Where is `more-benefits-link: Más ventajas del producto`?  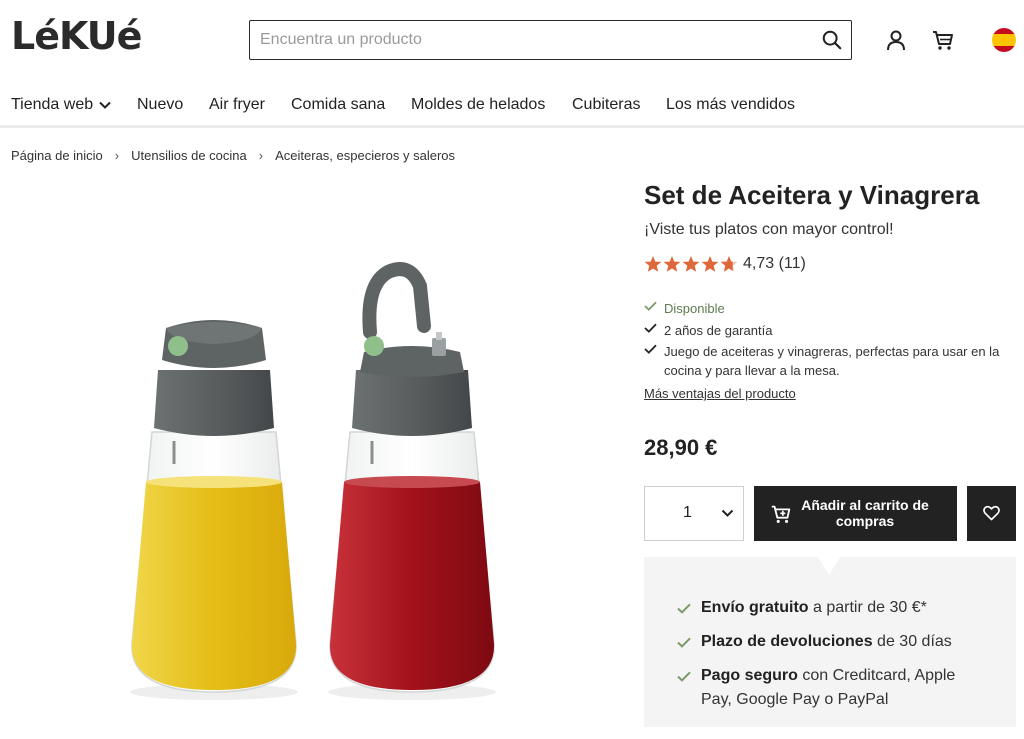
more-benefits-link: Más ventajas del producto is located at coordinates (720, 393).